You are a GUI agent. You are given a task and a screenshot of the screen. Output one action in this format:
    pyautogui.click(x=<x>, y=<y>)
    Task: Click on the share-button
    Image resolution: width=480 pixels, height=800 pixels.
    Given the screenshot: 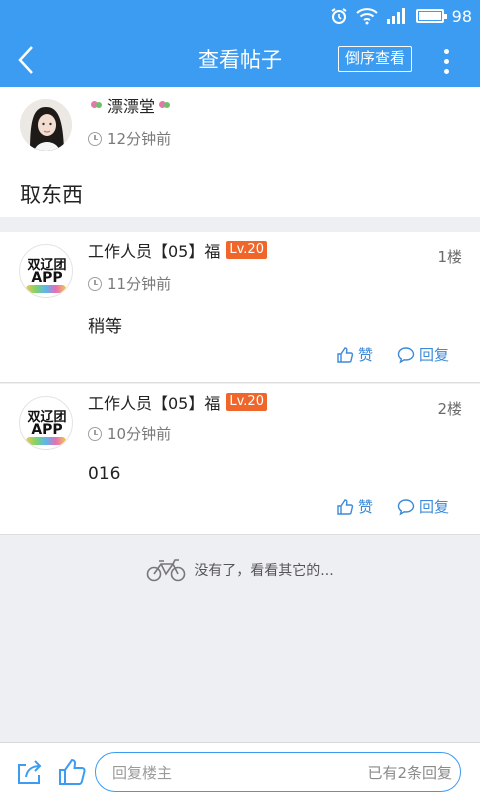 What is the action you would take?
    pyautogui.click(x=29, y=772)
    